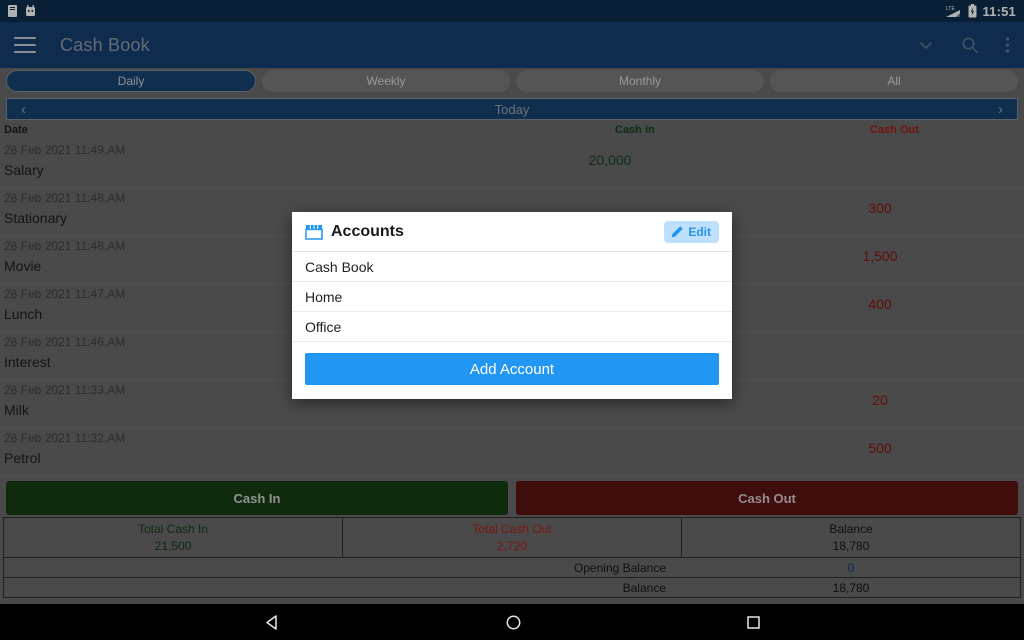  Describe the element at coordinates (367, 231) in the screenshot. I see `accounts-dialog-title: Accounts` at that location.